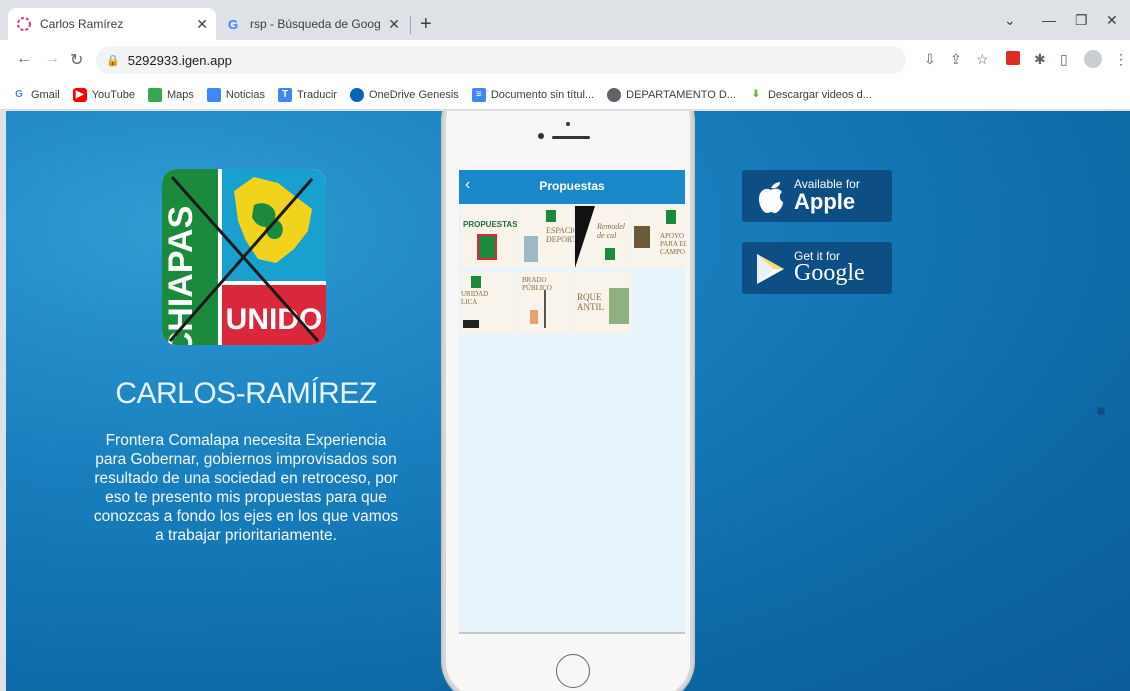 This screenshot has width=1130, height=691. I want to click on logo-graphic: CHIAPAS UNIDO, so click(244, 257).